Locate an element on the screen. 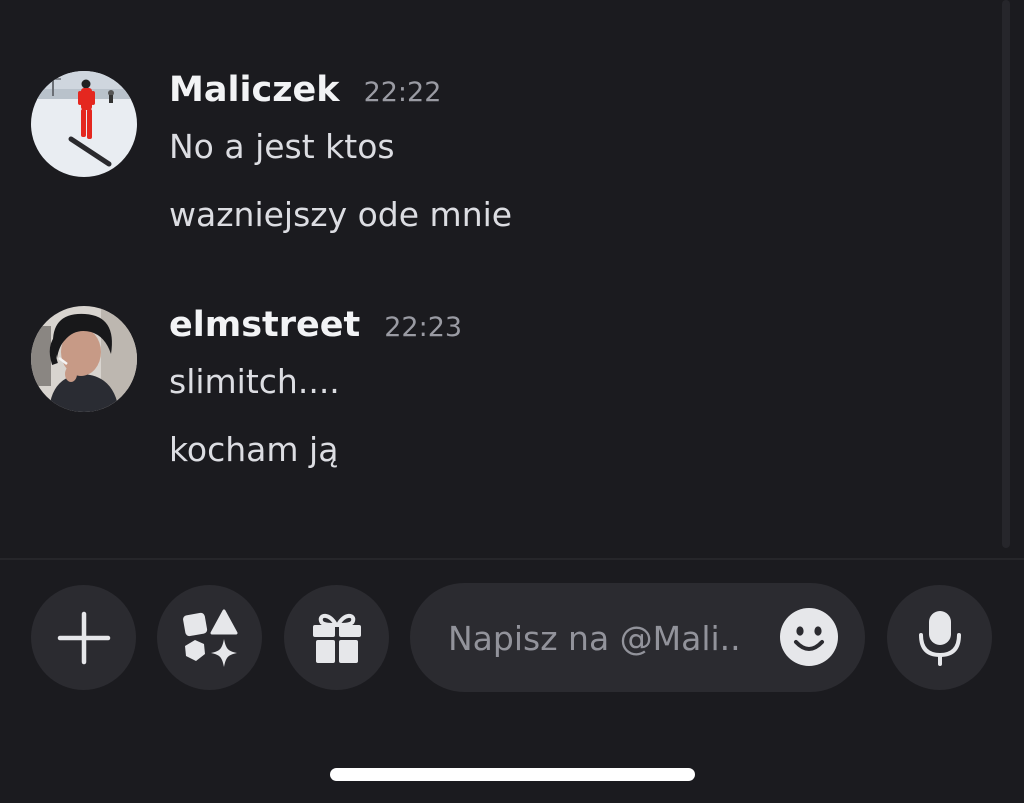  voice-message-button is located at coordinates (939, 637).